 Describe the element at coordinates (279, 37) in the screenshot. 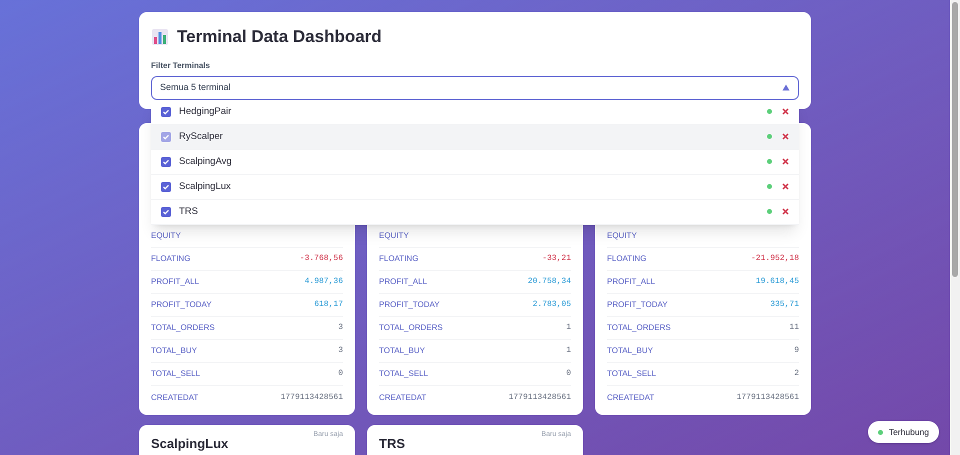

I see `page-title: Terminal Data Dashboard` at that location.